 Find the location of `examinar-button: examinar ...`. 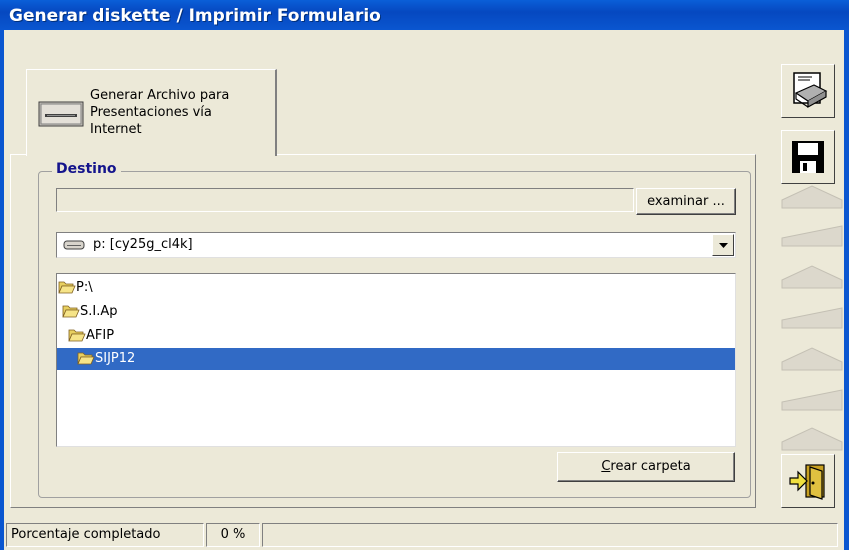

examinar-button: examinar ... is located at coordinates (686, 201).